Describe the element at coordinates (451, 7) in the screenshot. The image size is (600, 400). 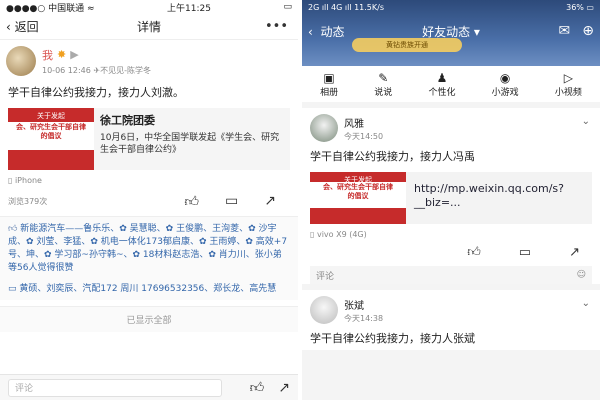
I see `status-bar: 2G ıll 4G ıll 11.5K/s 36% ▭` at that location.